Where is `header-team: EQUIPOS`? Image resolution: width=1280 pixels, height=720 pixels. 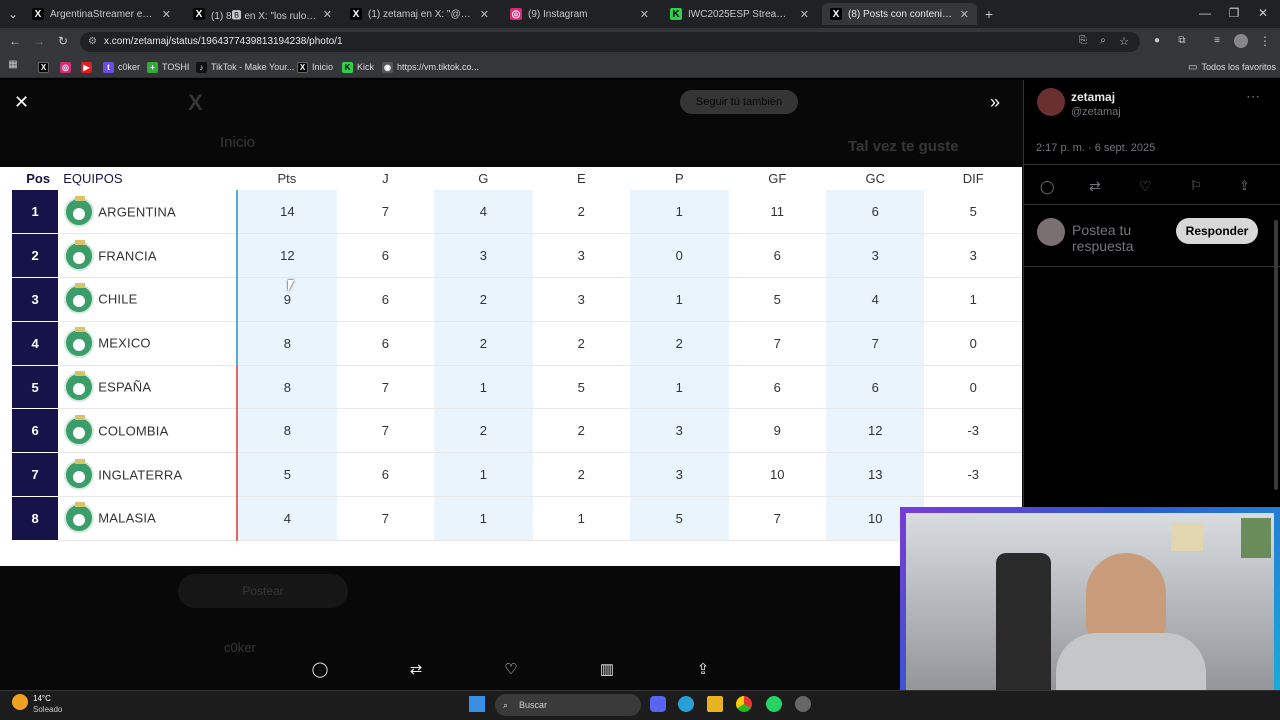 header-team: EQUIPOS is located at coordinates (93, 178).